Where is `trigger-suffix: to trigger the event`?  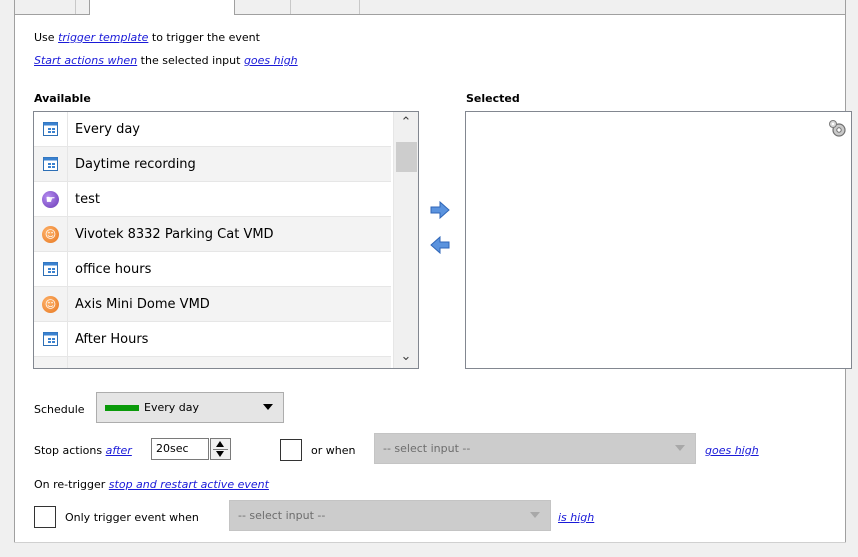 trigger-suffix: to trigger the event is located at coordinates (205, 37).